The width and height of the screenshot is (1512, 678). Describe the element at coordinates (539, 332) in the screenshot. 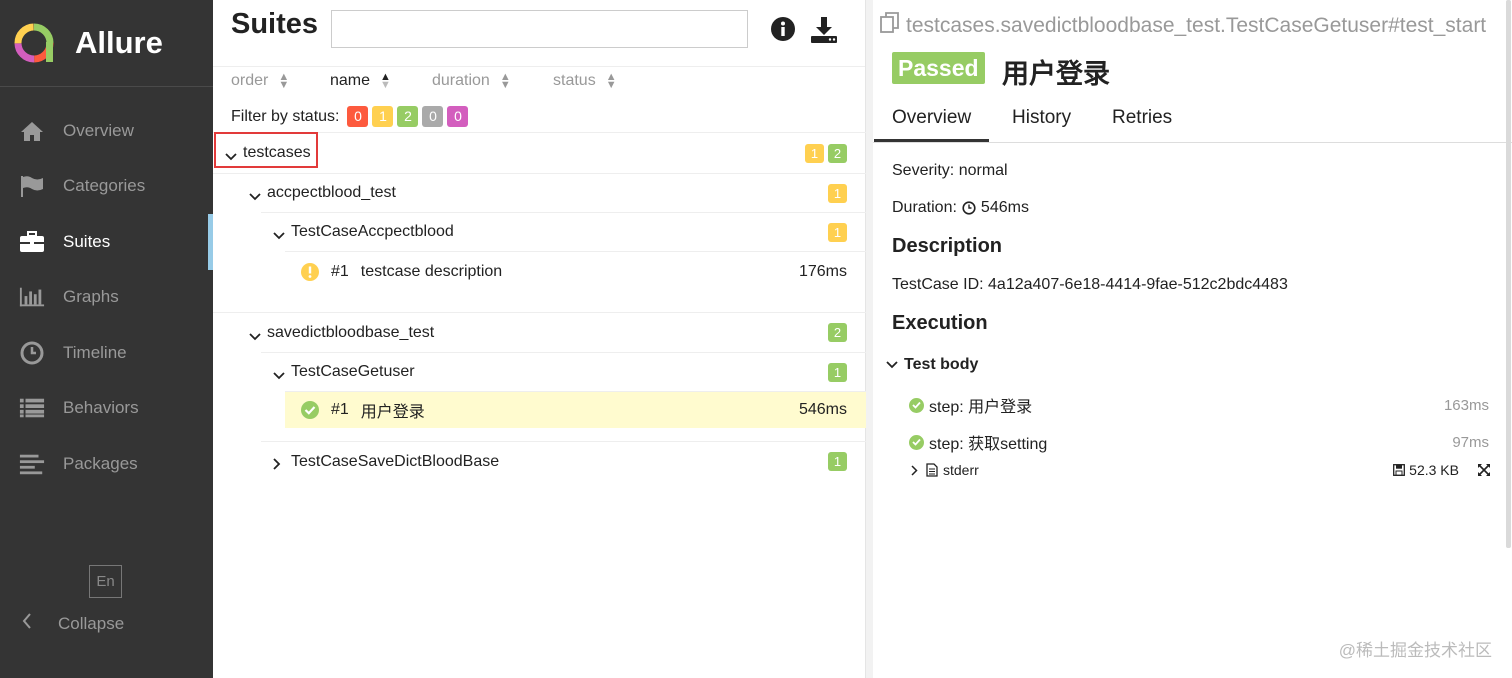

I see `tree-node-savedictbloodbase-test: savedictbloodbase_test 2` at that location.